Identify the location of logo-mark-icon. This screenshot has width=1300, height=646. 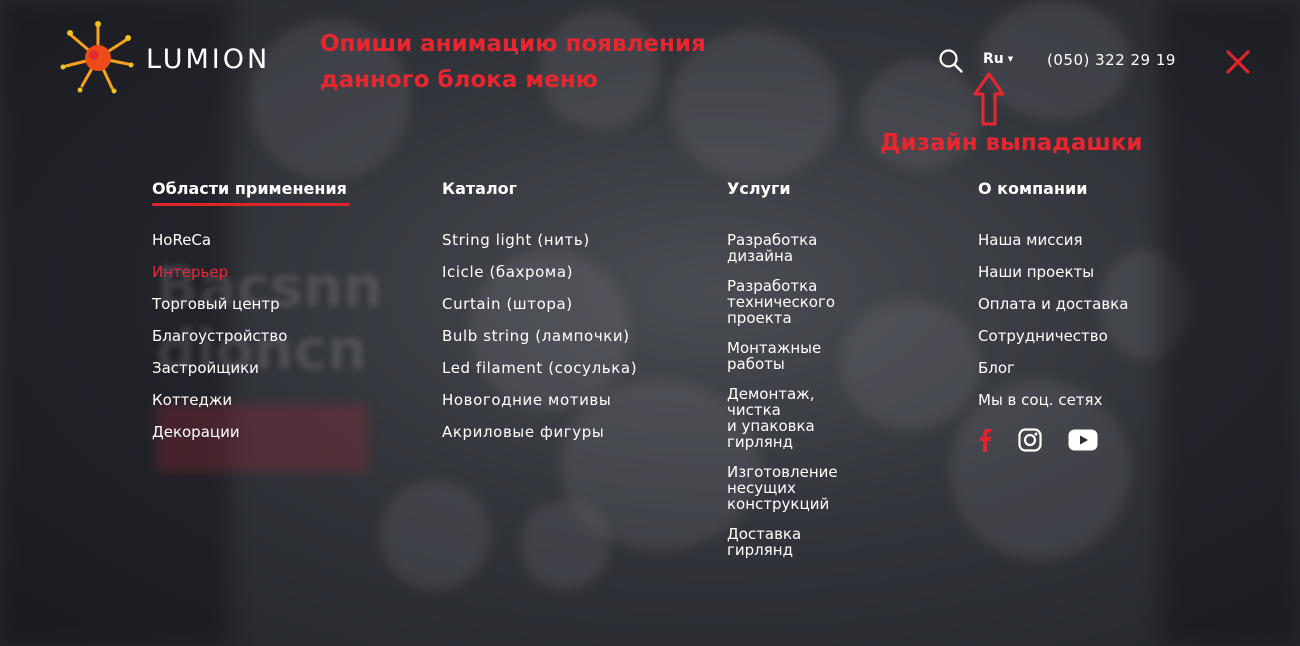
(97, 57).